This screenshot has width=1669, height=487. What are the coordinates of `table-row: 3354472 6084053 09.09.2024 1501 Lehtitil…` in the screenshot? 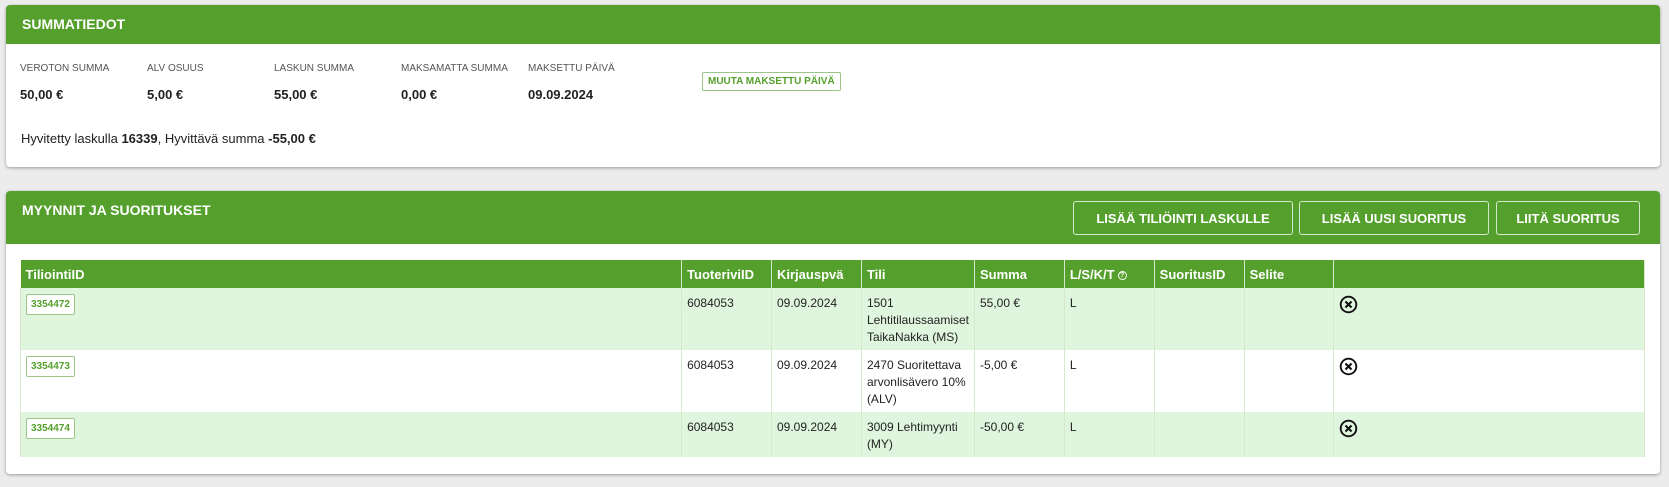 It's located at (832, 319).